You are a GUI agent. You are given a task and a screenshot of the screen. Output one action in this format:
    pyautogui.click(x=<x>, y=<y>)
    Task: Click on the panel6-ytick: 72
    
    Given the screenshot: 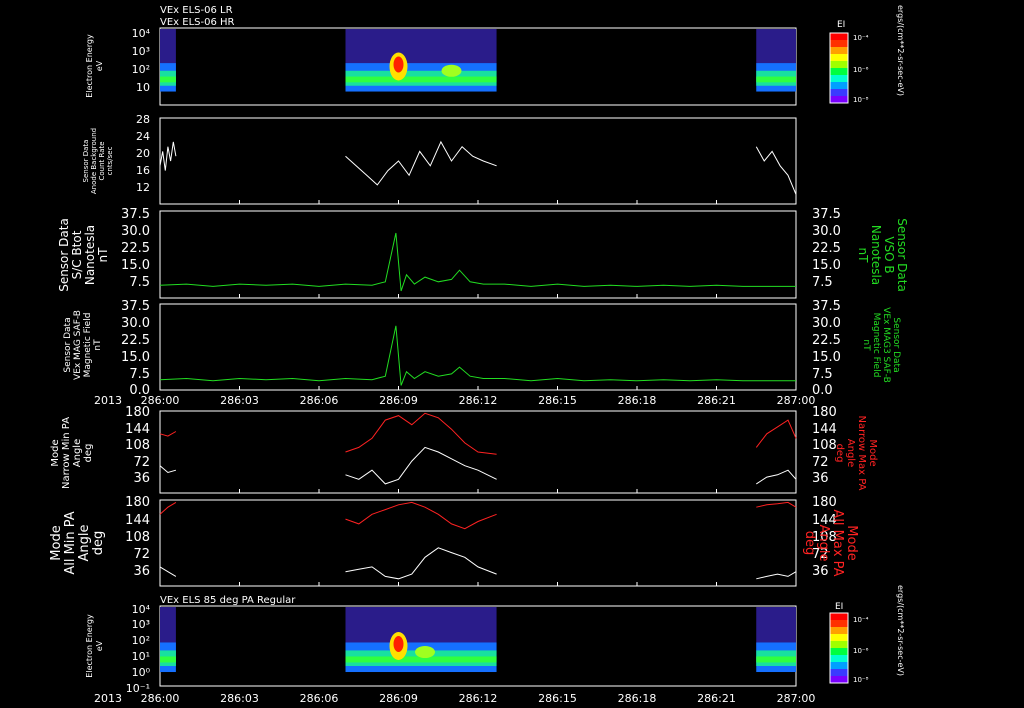 What is the action you would take?
    pyautogui.click(x=141, y=554)
    